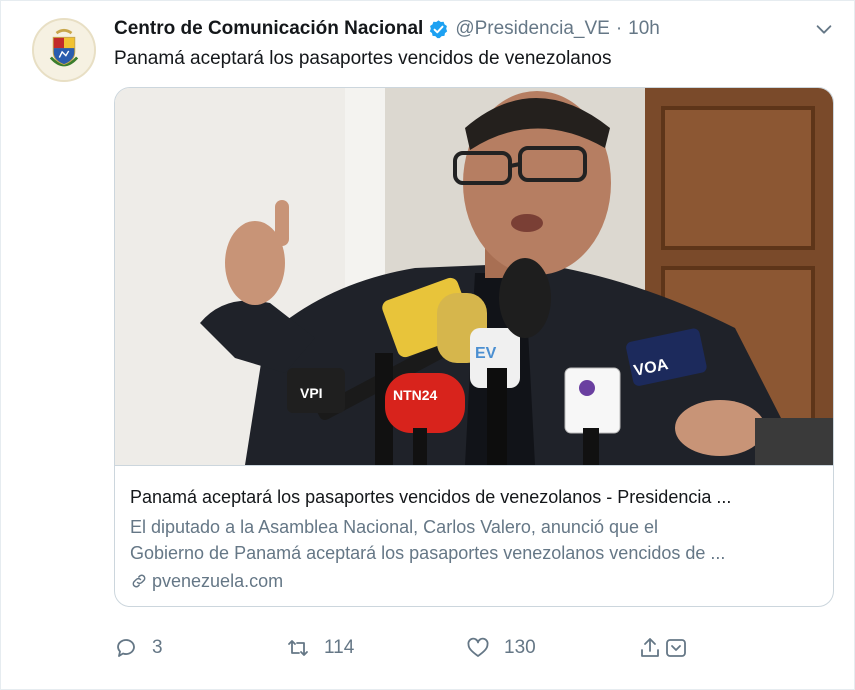  What do you see at coordinates (415, 395) in the screenshot?
I see `mic-label-ntn24: NTN24` at bounding box center [415, 395].